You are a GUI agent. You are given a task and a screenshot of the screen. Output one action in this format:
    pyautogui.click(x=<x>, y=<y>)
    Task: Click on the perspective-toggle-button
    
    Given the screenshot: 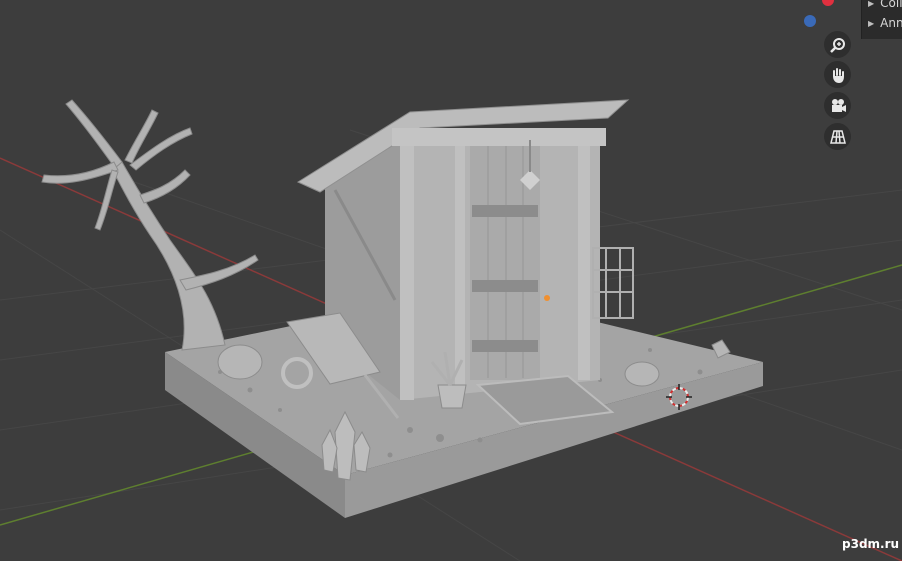 What is the action you would take?
    pyautogui.click(x=837, y=136)
    